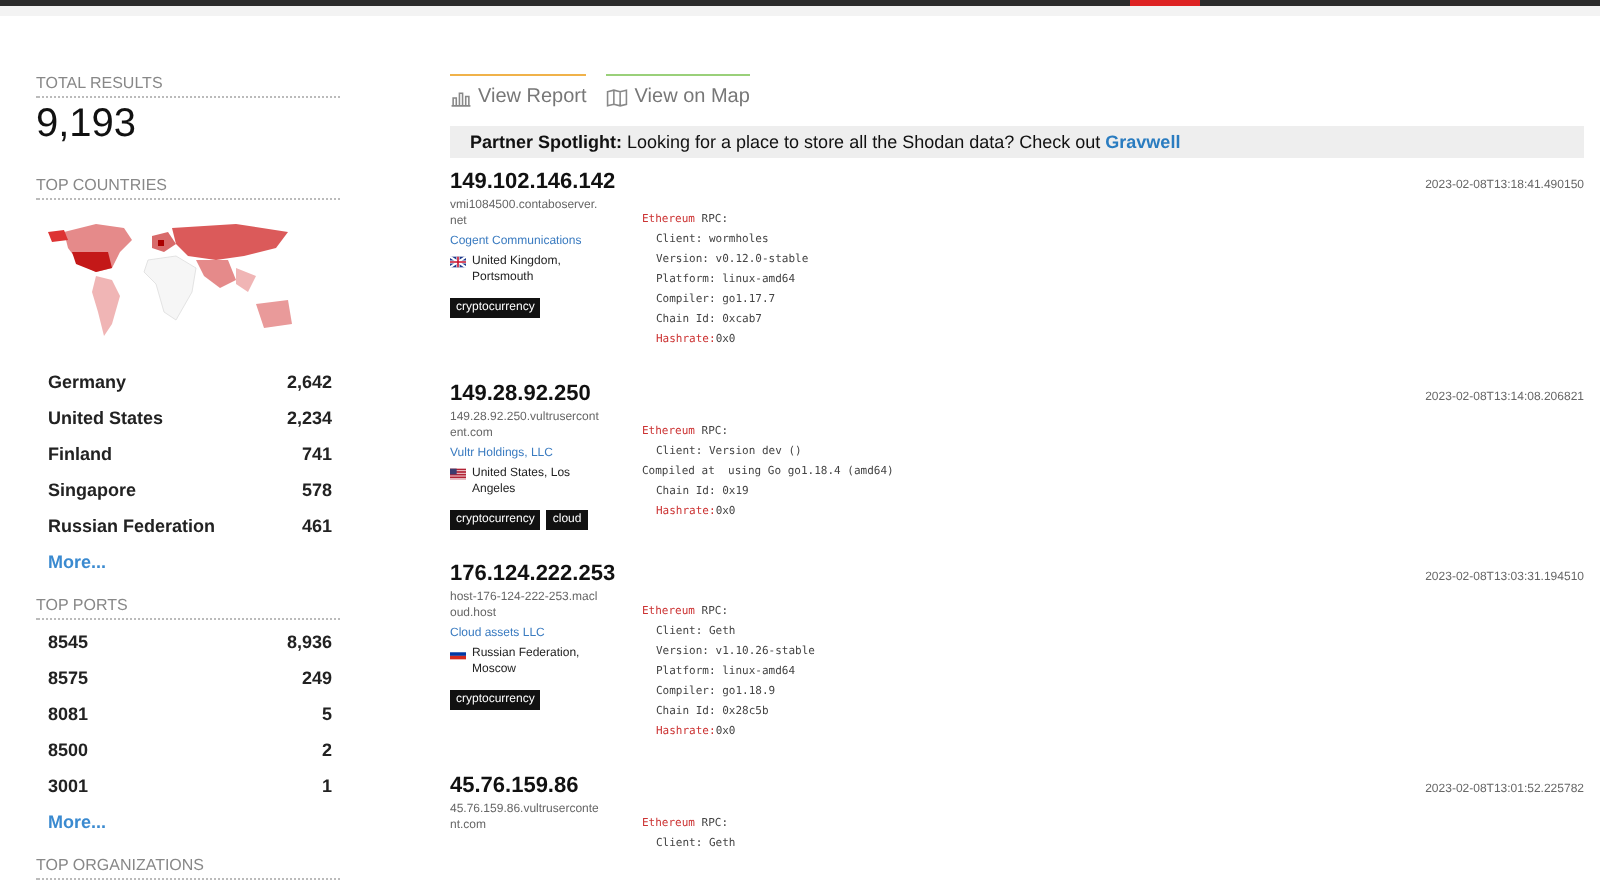 The height and width of the screenshot is (890, 1600). What do you see at coordinates (188, 608) in the screenshot?
I see `section-title: TOP PORTS` at bounding box center [188, 608].